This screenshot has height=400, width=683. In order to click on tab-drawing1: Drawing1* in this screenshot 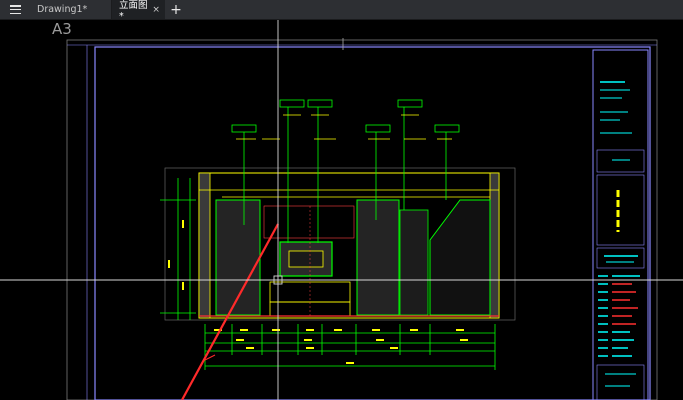, I will do `click(71, 9)`.